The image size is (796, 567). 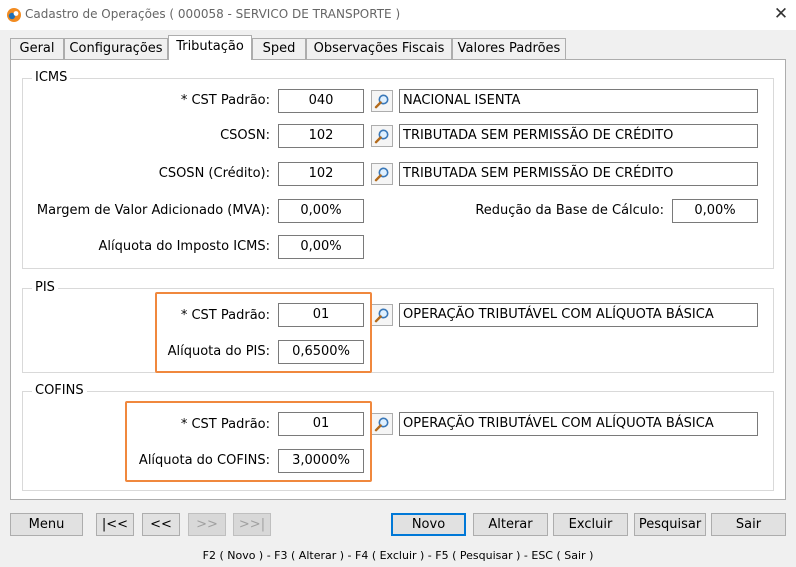 I want to click on tab-geral: Geral, so click(x=37, y=48).